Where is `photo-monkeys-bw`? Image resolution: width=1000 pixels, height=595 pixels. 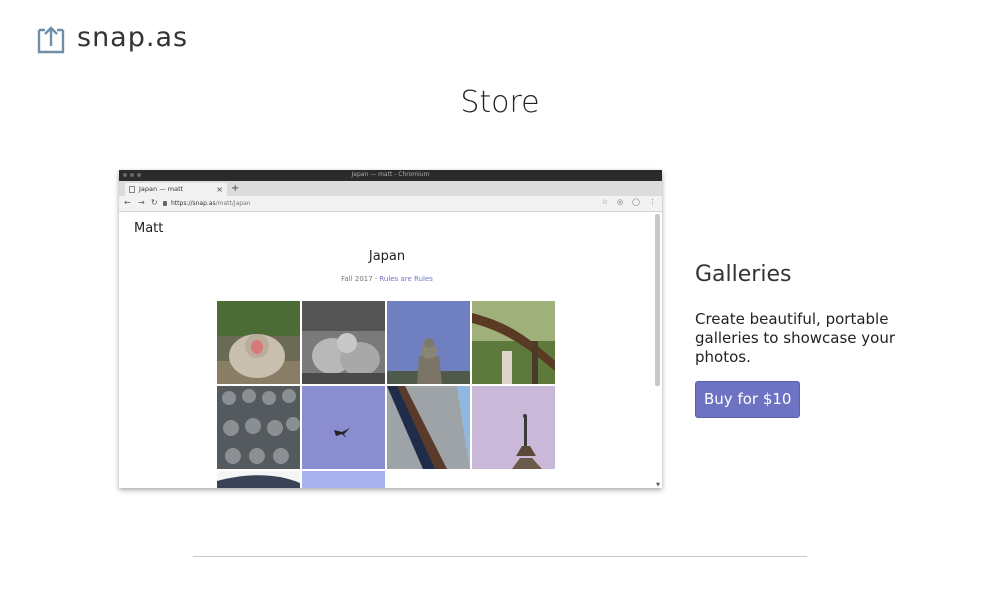
photo-monkeys-bw is located at coordinates (343, 342).